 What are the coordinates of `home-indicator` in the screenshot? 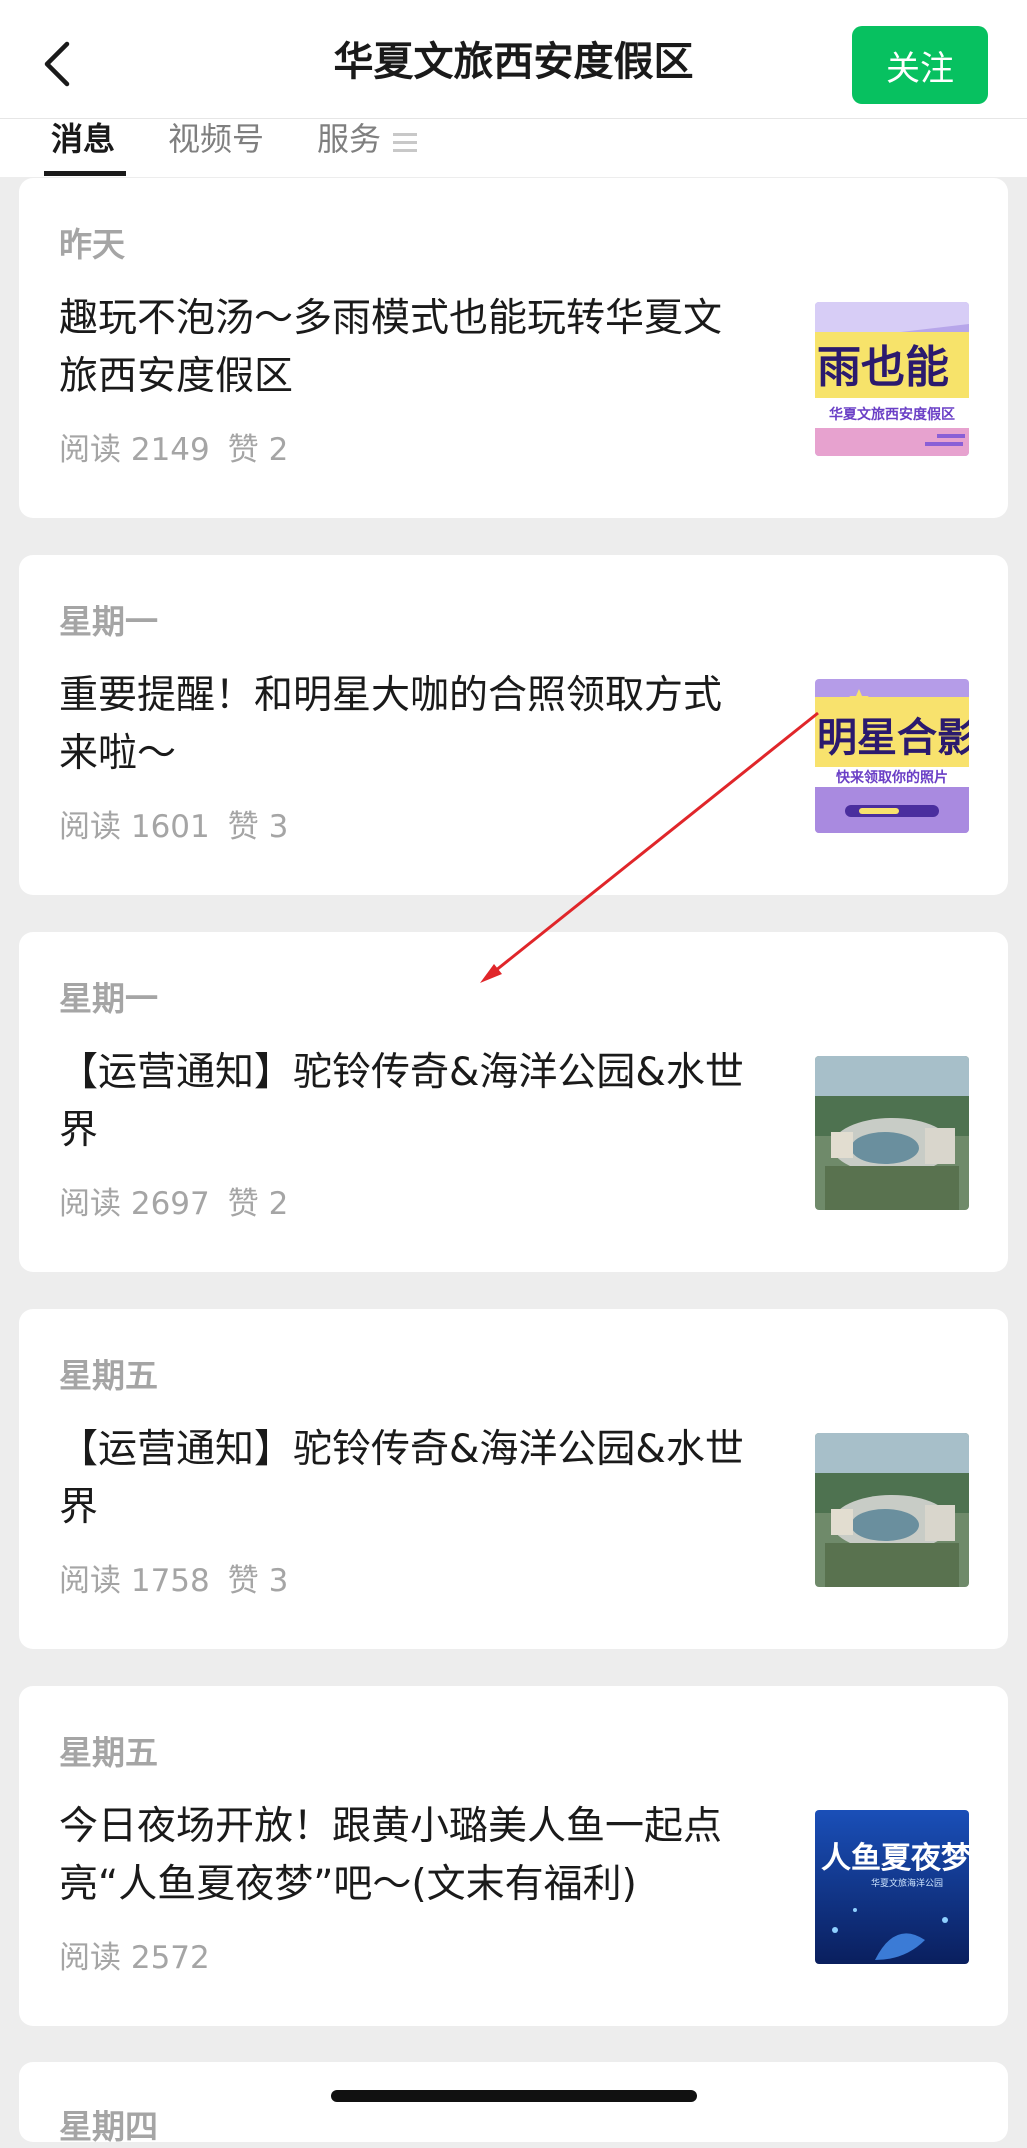 It's located at (514, 2096).